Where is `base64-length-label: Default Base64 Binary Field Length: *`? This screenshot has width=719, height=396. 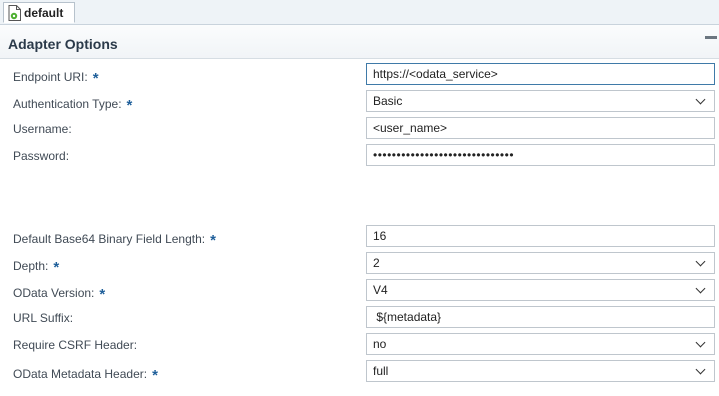 base64-length-label: Default Base64 Binary Field Length: * is located at coordinates (114, 240).